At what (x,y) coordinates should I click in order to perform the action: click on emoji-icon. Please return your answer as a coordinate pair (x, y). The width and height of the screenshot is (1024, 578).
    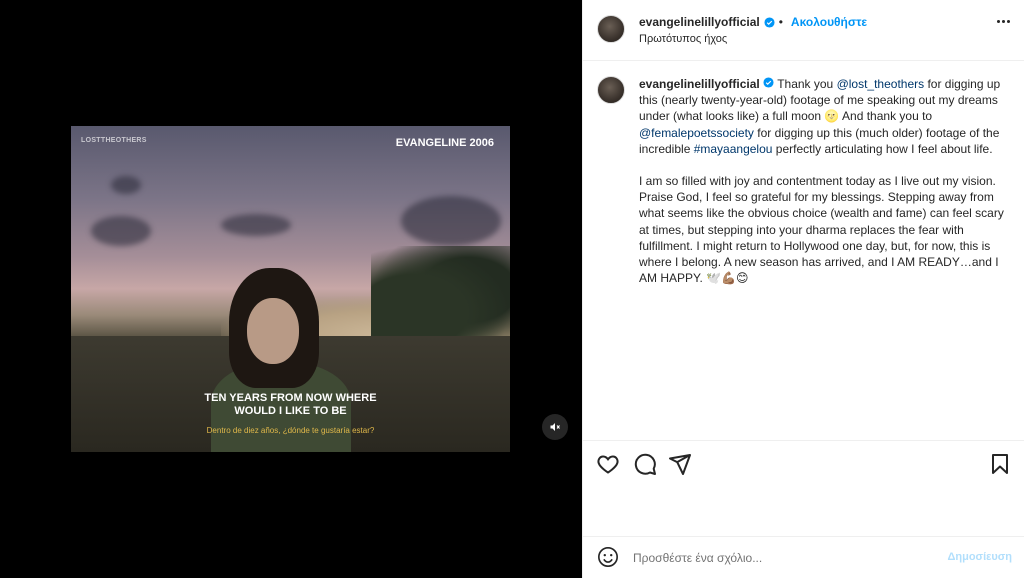
    Looking at the image, I should click on (608, 557).